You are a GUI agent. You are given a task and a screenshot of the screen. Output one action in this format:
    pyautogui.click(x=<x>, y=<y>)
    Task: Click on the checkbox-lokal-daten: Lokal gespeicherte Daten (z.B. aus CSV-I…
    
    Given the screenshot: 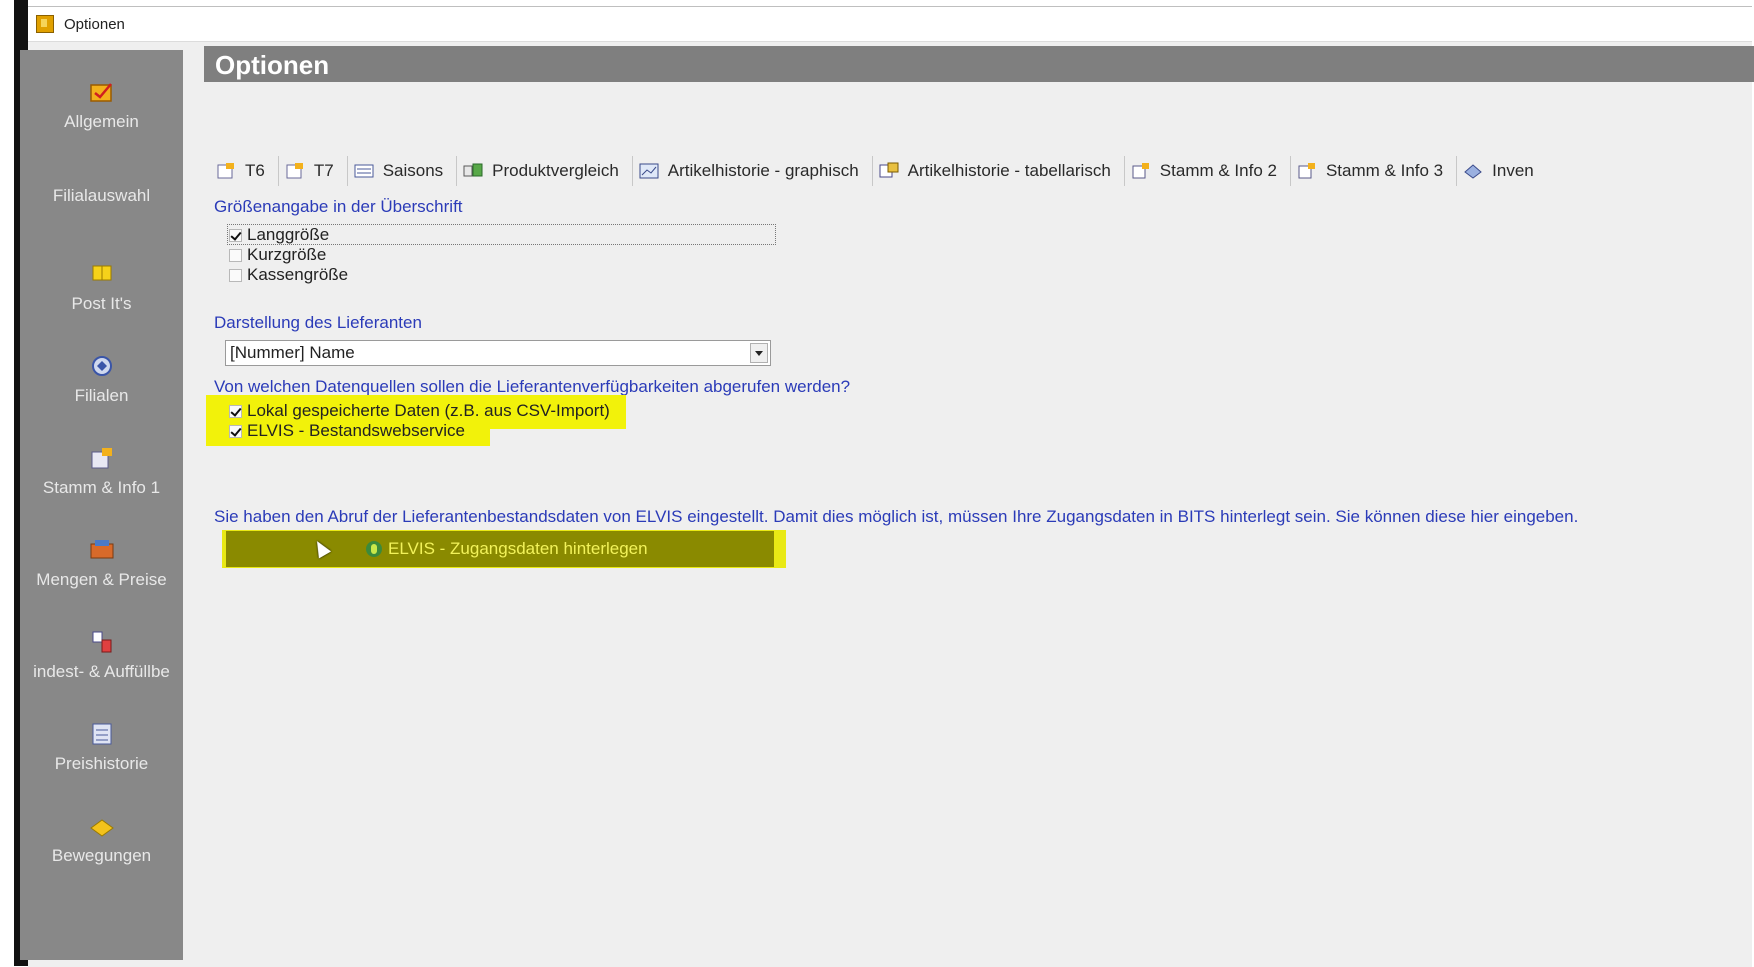 What is the action you would take?
    pyautogui.click(x=419, y=411)
    